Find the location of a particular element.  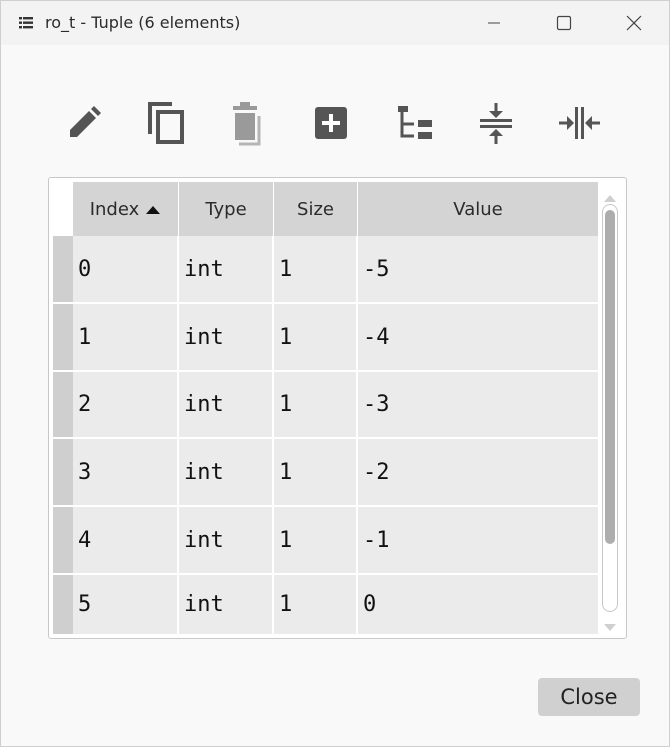

column-header-value: Value is located at coordinates (478, 209).